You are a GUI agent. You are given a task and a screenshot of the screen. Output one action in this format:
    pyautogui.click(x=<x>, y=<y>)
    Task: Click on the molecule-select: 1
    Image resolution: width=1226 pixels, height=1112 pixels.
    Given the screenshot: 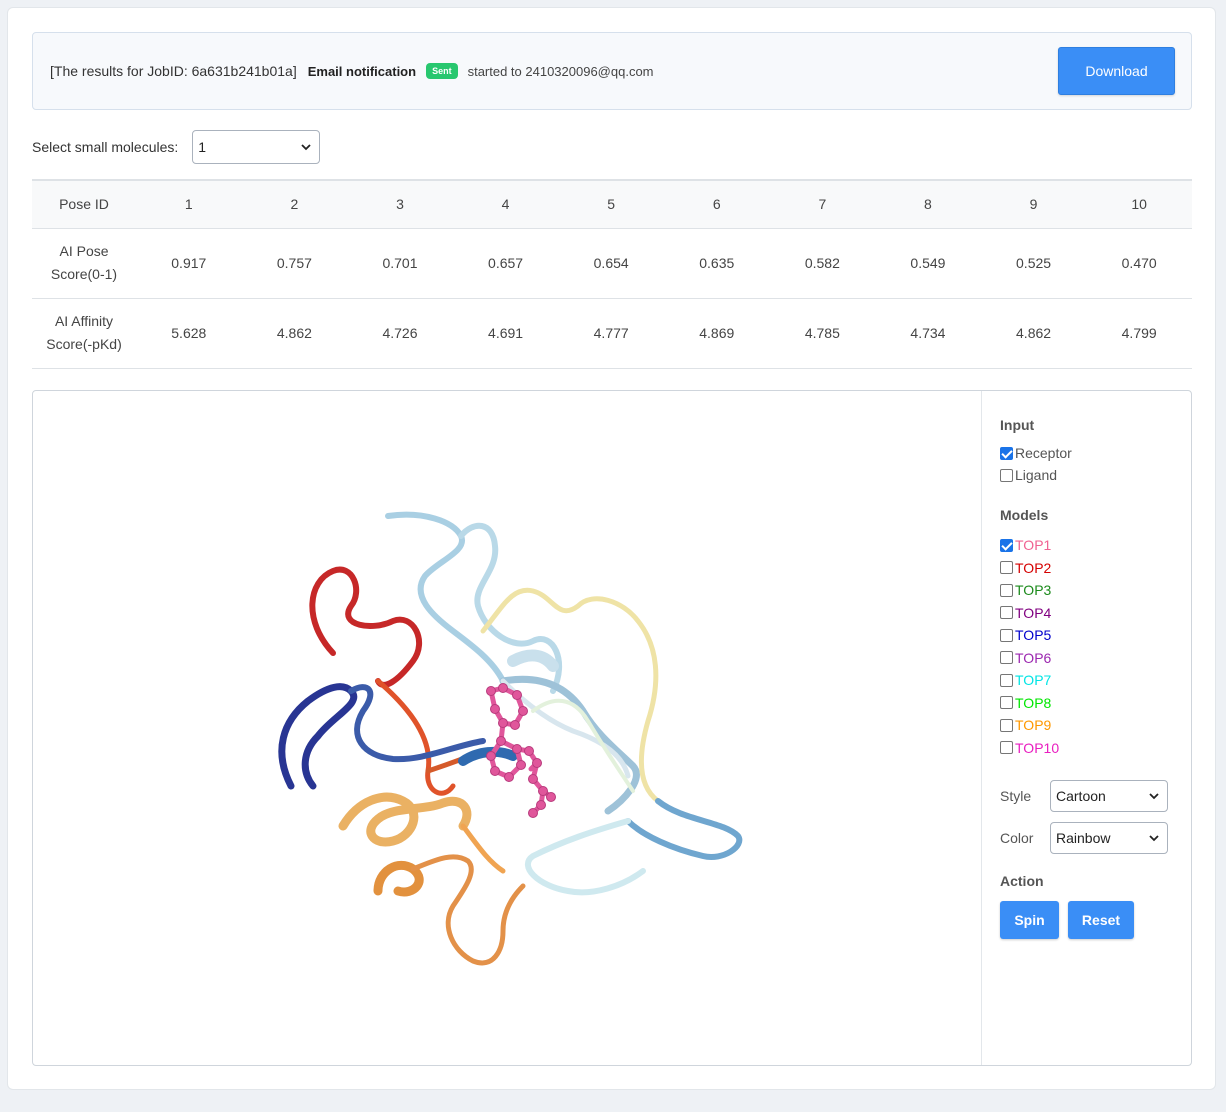 What is the action you would take?
    pyautogui.click(x=256, y=147)
    